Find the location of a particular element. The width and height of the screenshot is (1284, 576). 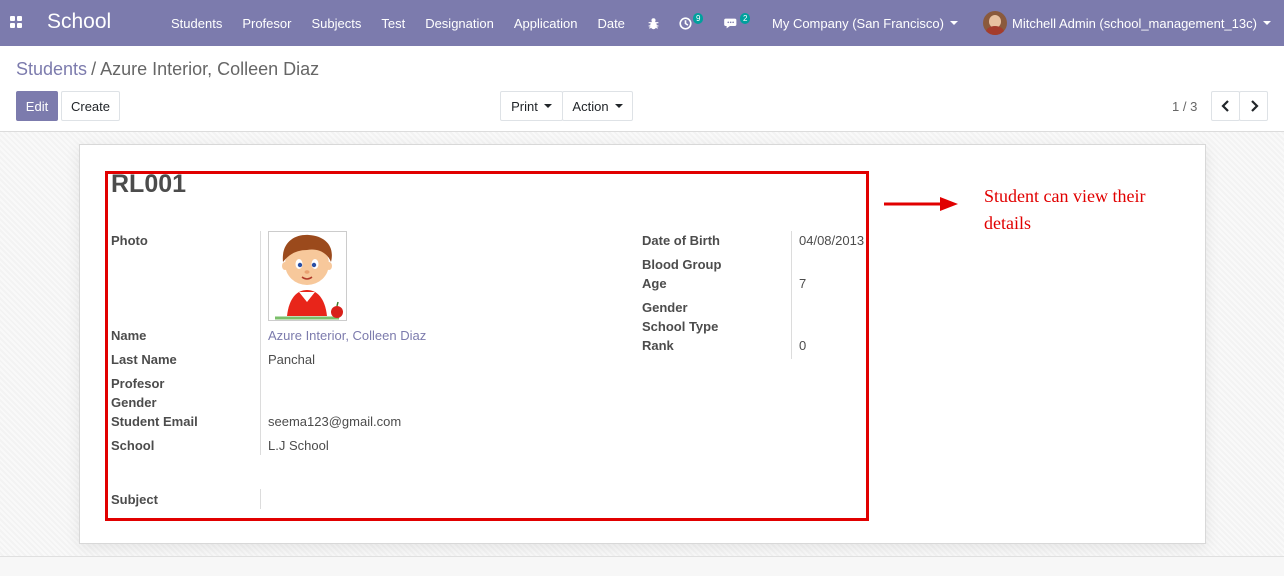

apps-grid-icon is located at coordinates (16, 22).